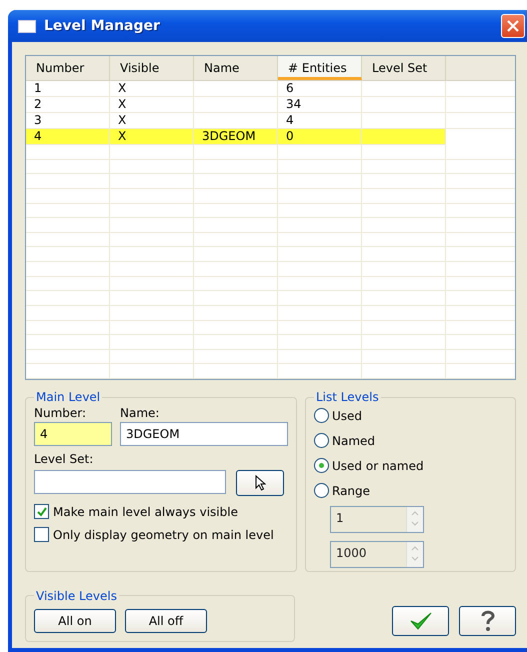  I want to click on close-button, so click(513, 26).